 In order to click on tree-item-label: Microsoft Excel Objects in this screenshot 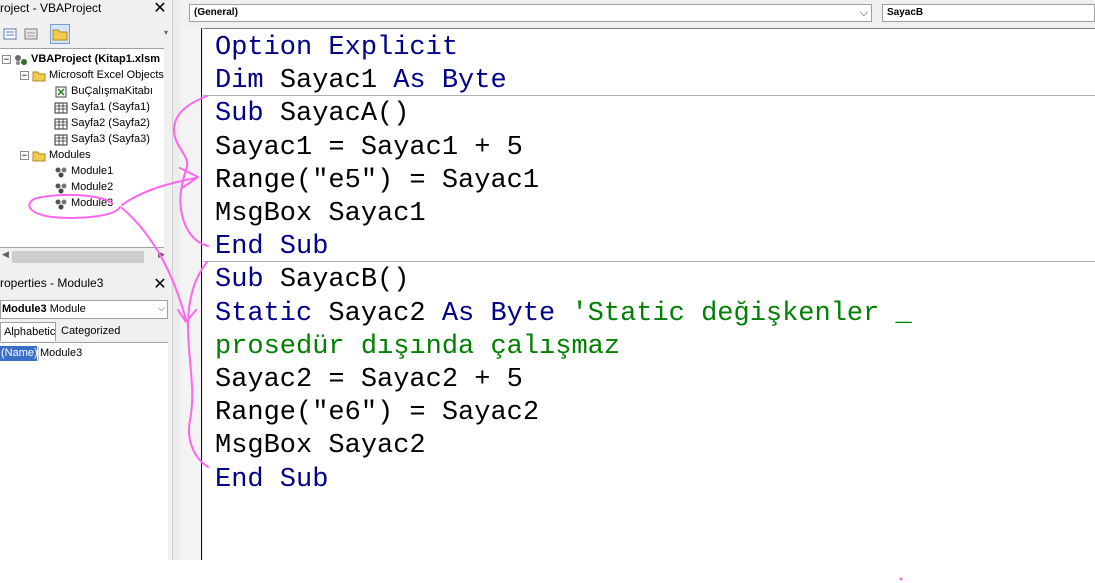, I will do `click(106, 75)`.